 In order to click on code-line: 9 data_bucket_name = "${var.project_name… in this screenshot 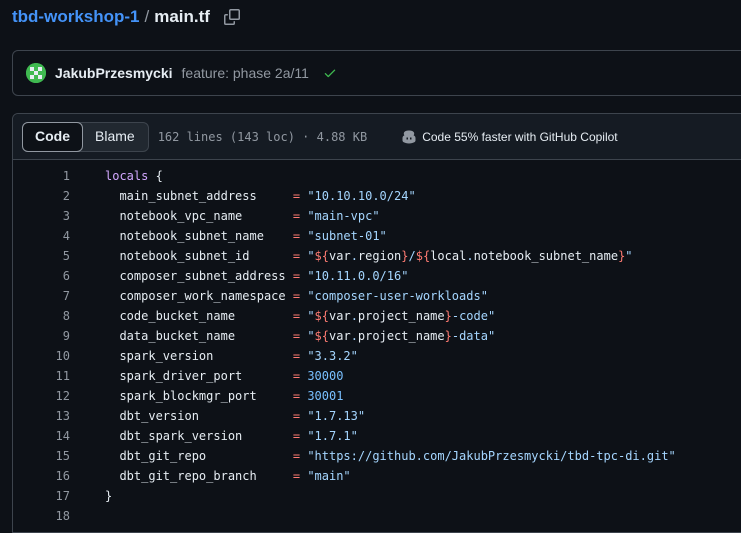, I will do `click(377, 336)`.